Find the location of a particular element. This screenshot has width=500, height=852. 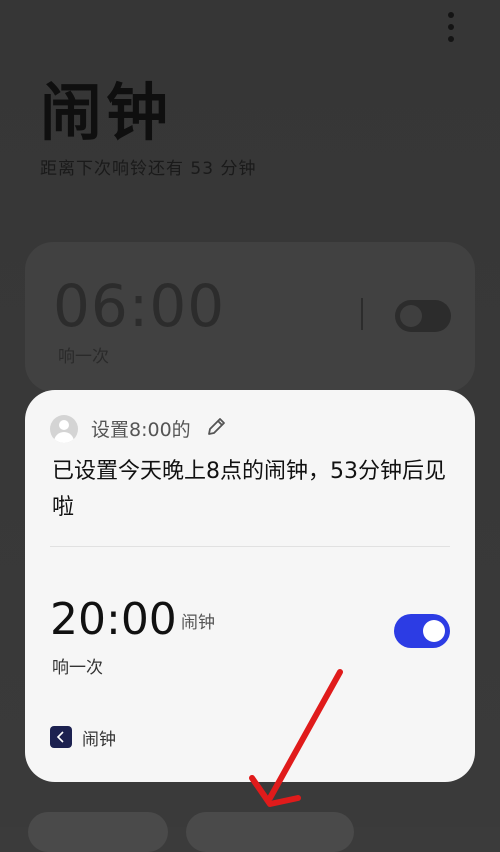

alarm-time: 20:00 is located at coordinates (113, 619).